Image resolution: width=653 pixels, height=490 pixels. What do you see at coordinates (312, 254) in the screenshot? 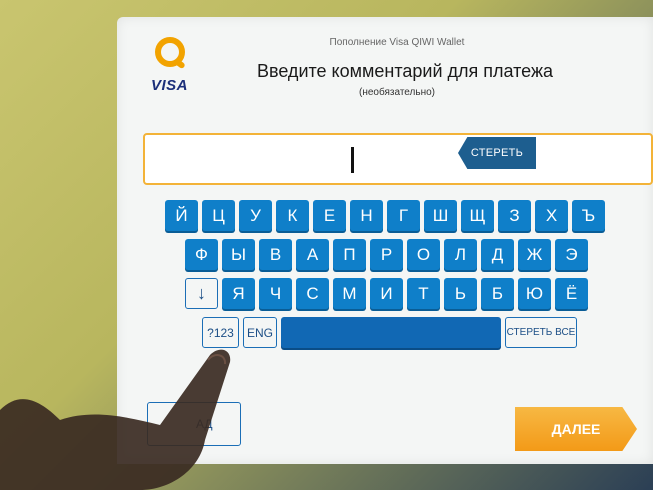
I see `key: А` at bounding box center [312, 254].